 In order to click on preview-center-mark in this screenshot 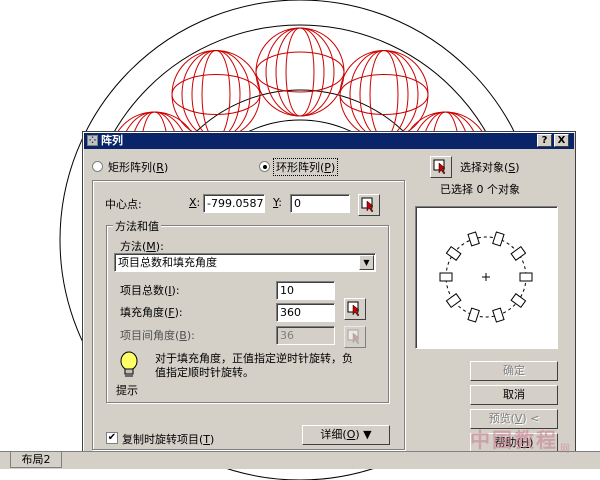, I will do `click(486, 277)`.